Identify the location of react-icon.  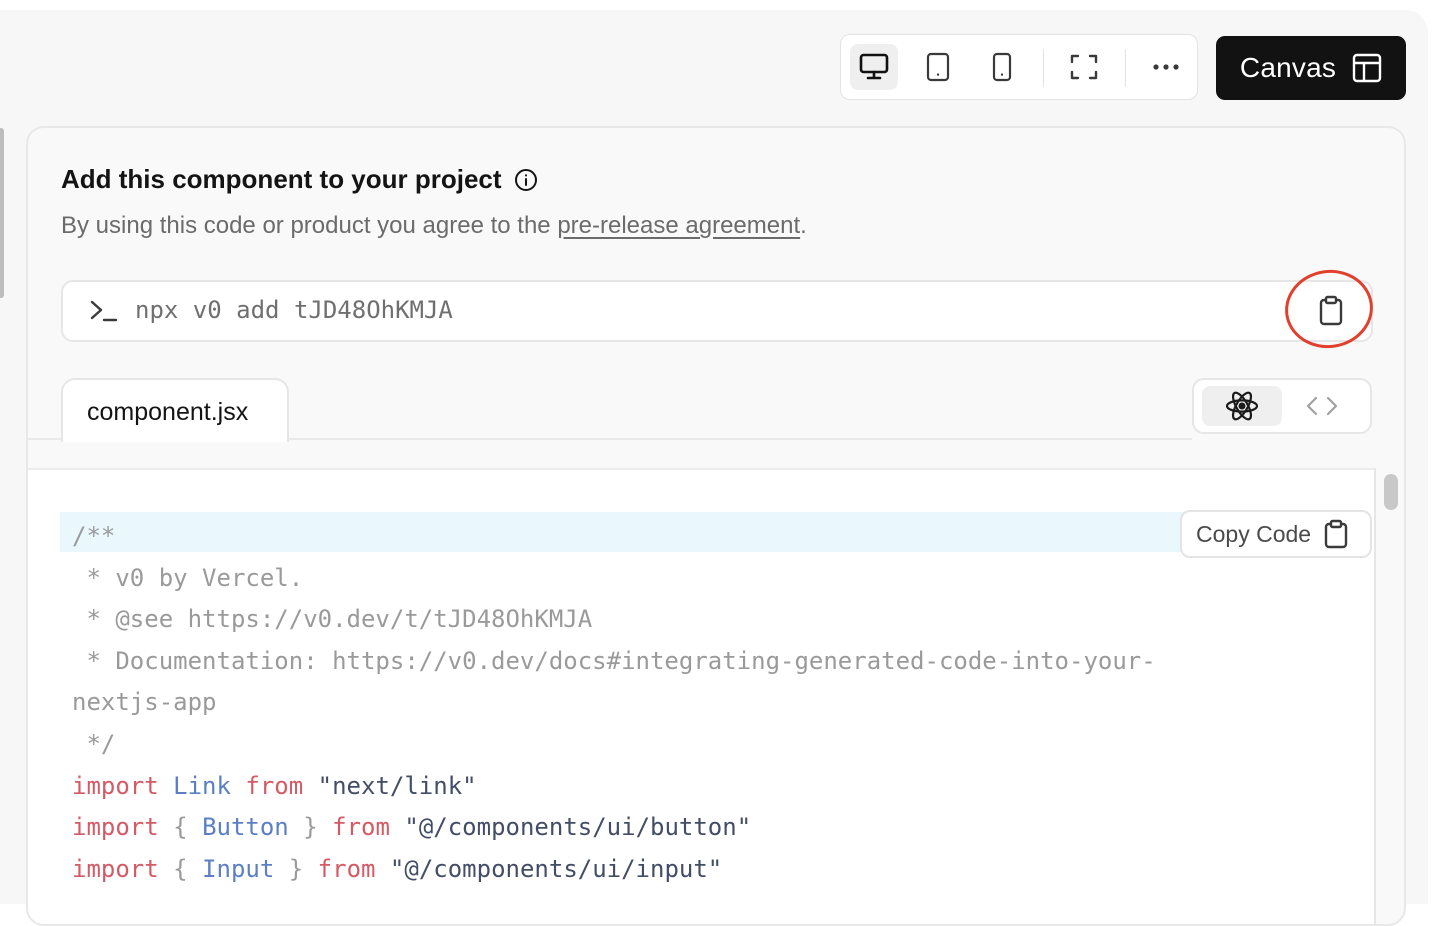
(1242, 406).